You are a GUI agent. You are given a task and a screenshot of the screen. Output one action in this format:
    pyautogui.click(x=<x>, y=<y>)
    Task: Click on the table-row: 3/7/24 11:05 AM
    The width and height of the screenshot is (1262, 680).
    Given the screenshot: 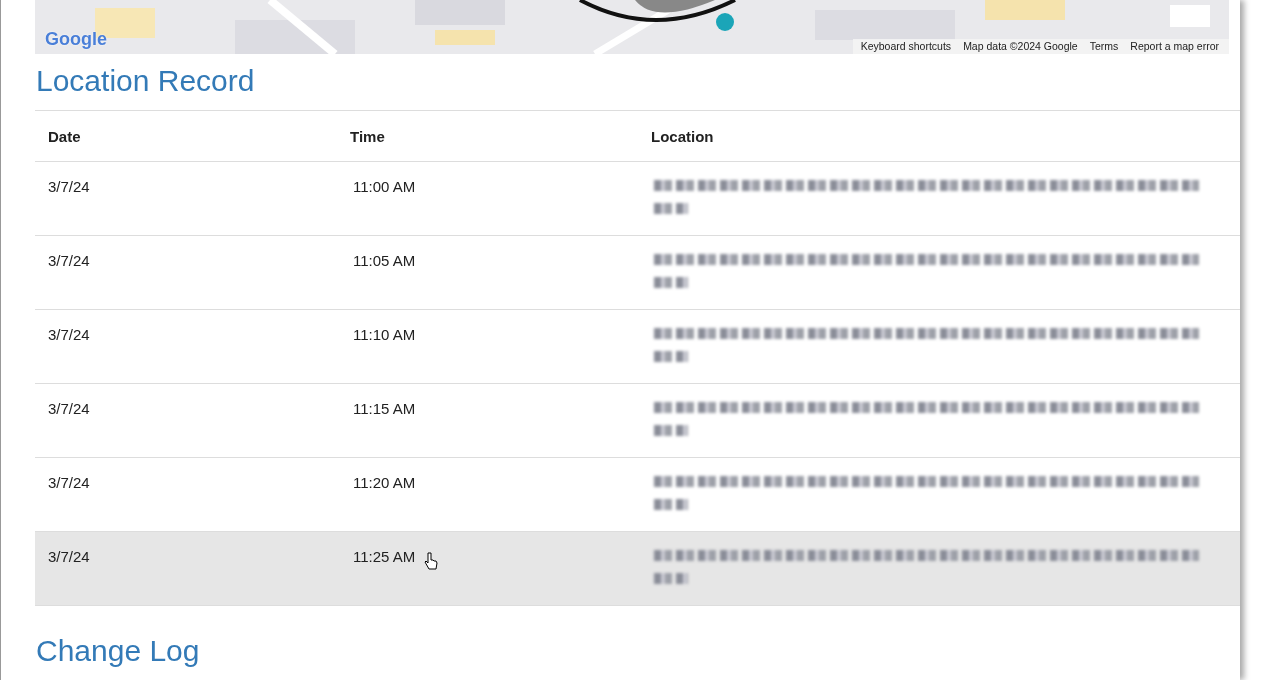 What is the action you would take?
    pyautogui.click(x=637, y=273)
    